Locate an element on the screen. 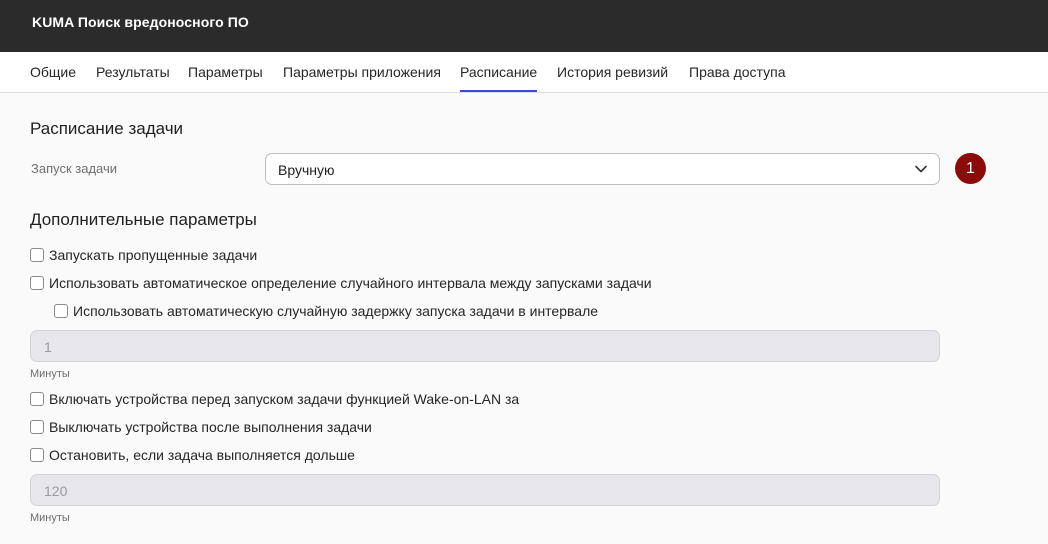 The width and height of the screenshot is (1048, 544). run-task-value: Вручную is located at coordinates (306, 170).